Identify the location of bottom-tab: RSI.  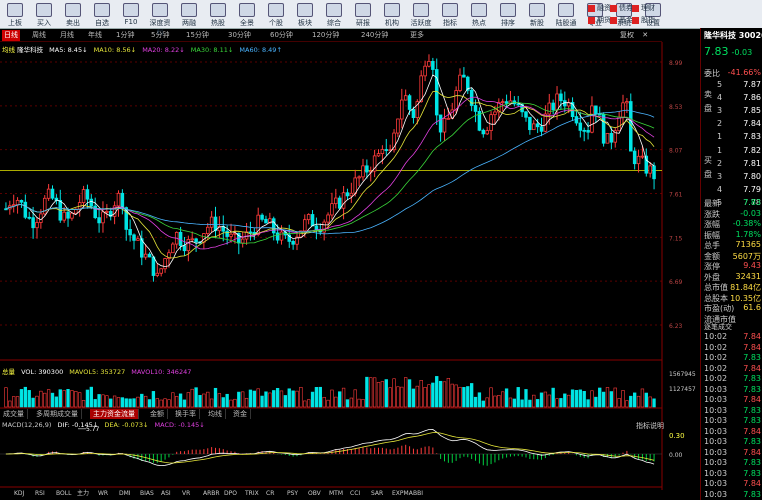
(40, 494).